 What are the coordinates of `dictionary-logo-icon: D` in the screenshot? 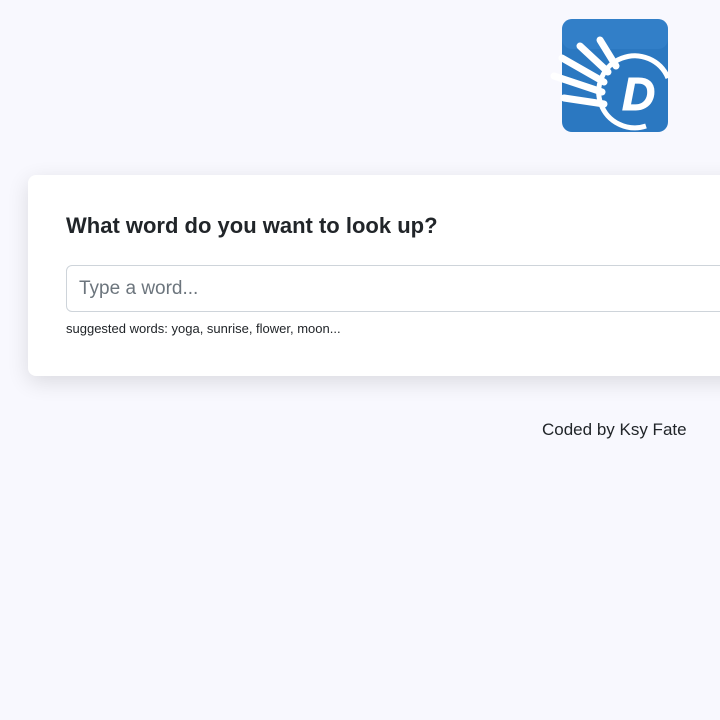 It's located at (610, 75).